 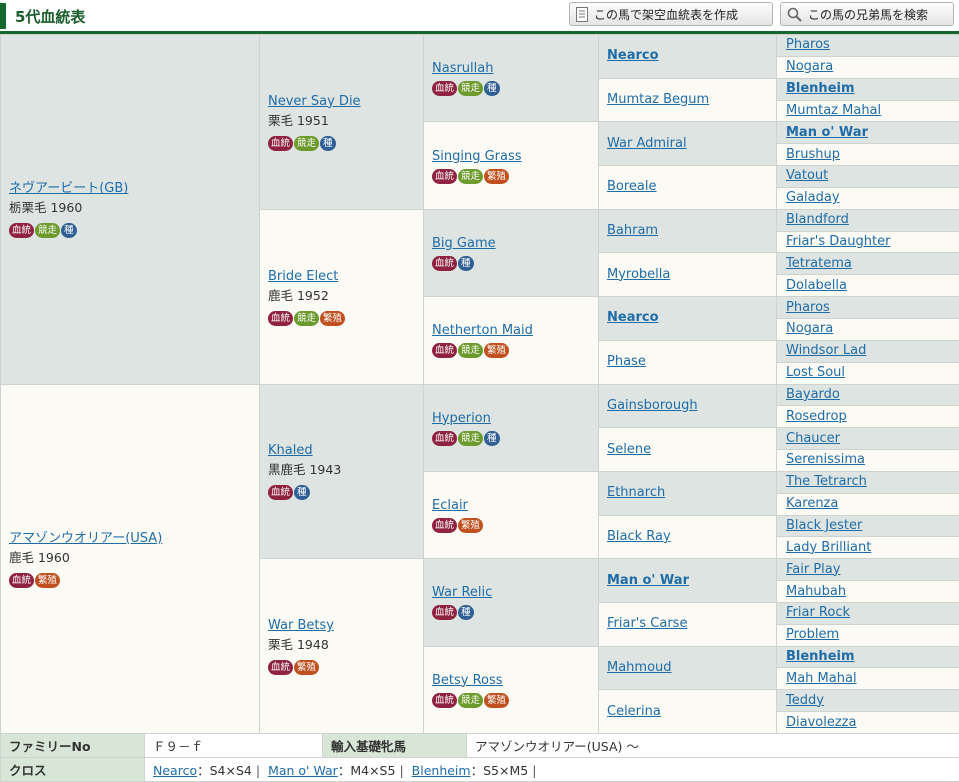 I want to click on horse-link: Mahmoud, so click(x=687, y=668).